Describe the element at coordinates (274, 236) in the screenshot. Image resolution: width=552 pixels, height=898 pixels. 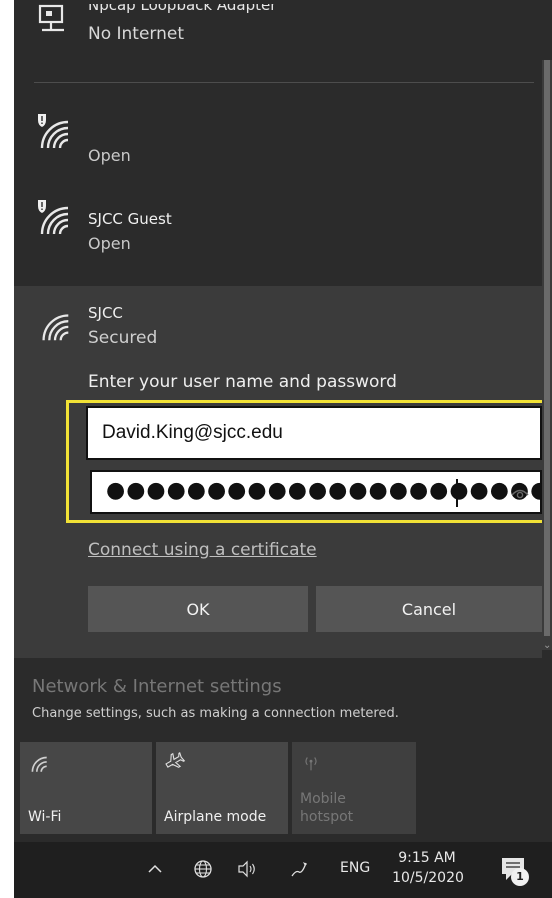
I see `network-item-sjcc-guest: SJCC Guest Open` at that location.